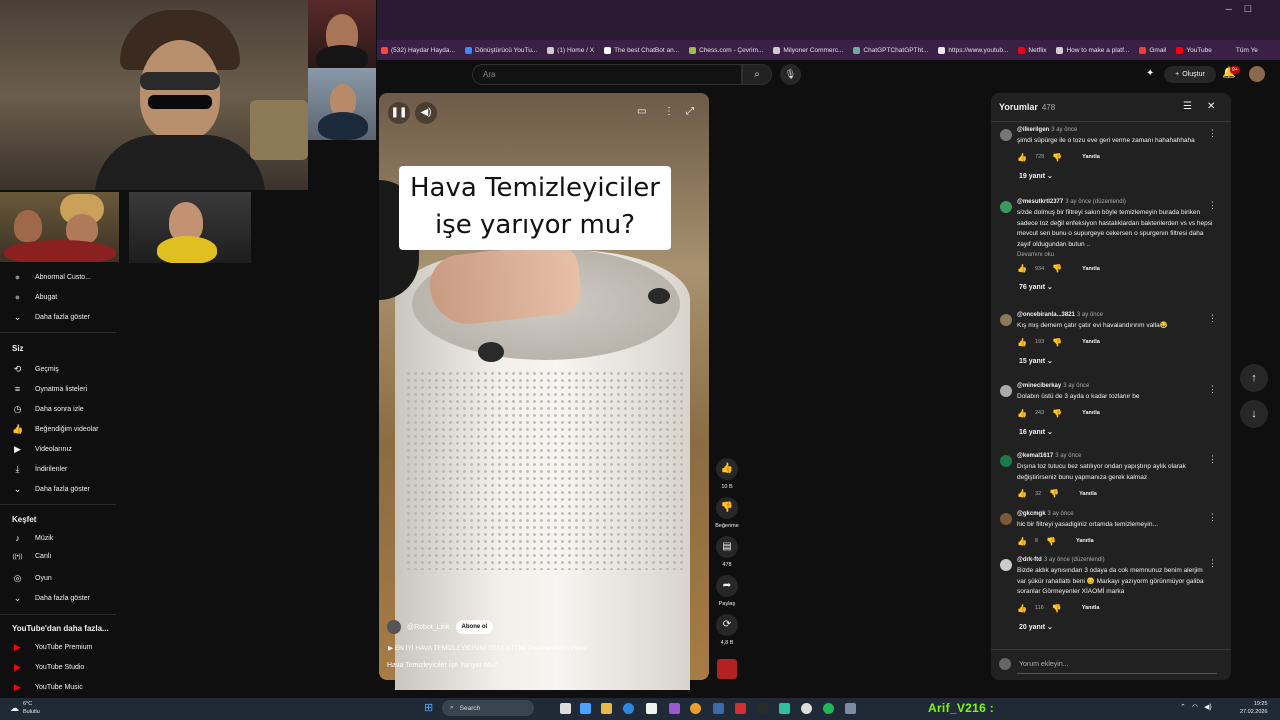 This screenshot has height=720, width=1280. Describe the element at coordinates (1039, 386) in the screenshot. I see `comment-author: @mineciberkay` at that location.